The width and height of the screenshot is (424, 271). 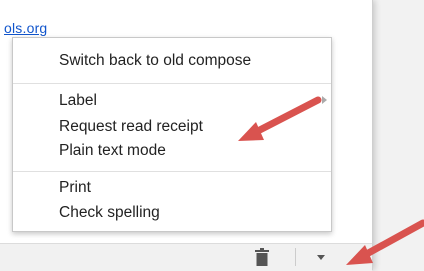 What do you see at coordinates (78, 101) in the screenshot?
I see `menu-item-label: Label` at bounding box center [78, 101].